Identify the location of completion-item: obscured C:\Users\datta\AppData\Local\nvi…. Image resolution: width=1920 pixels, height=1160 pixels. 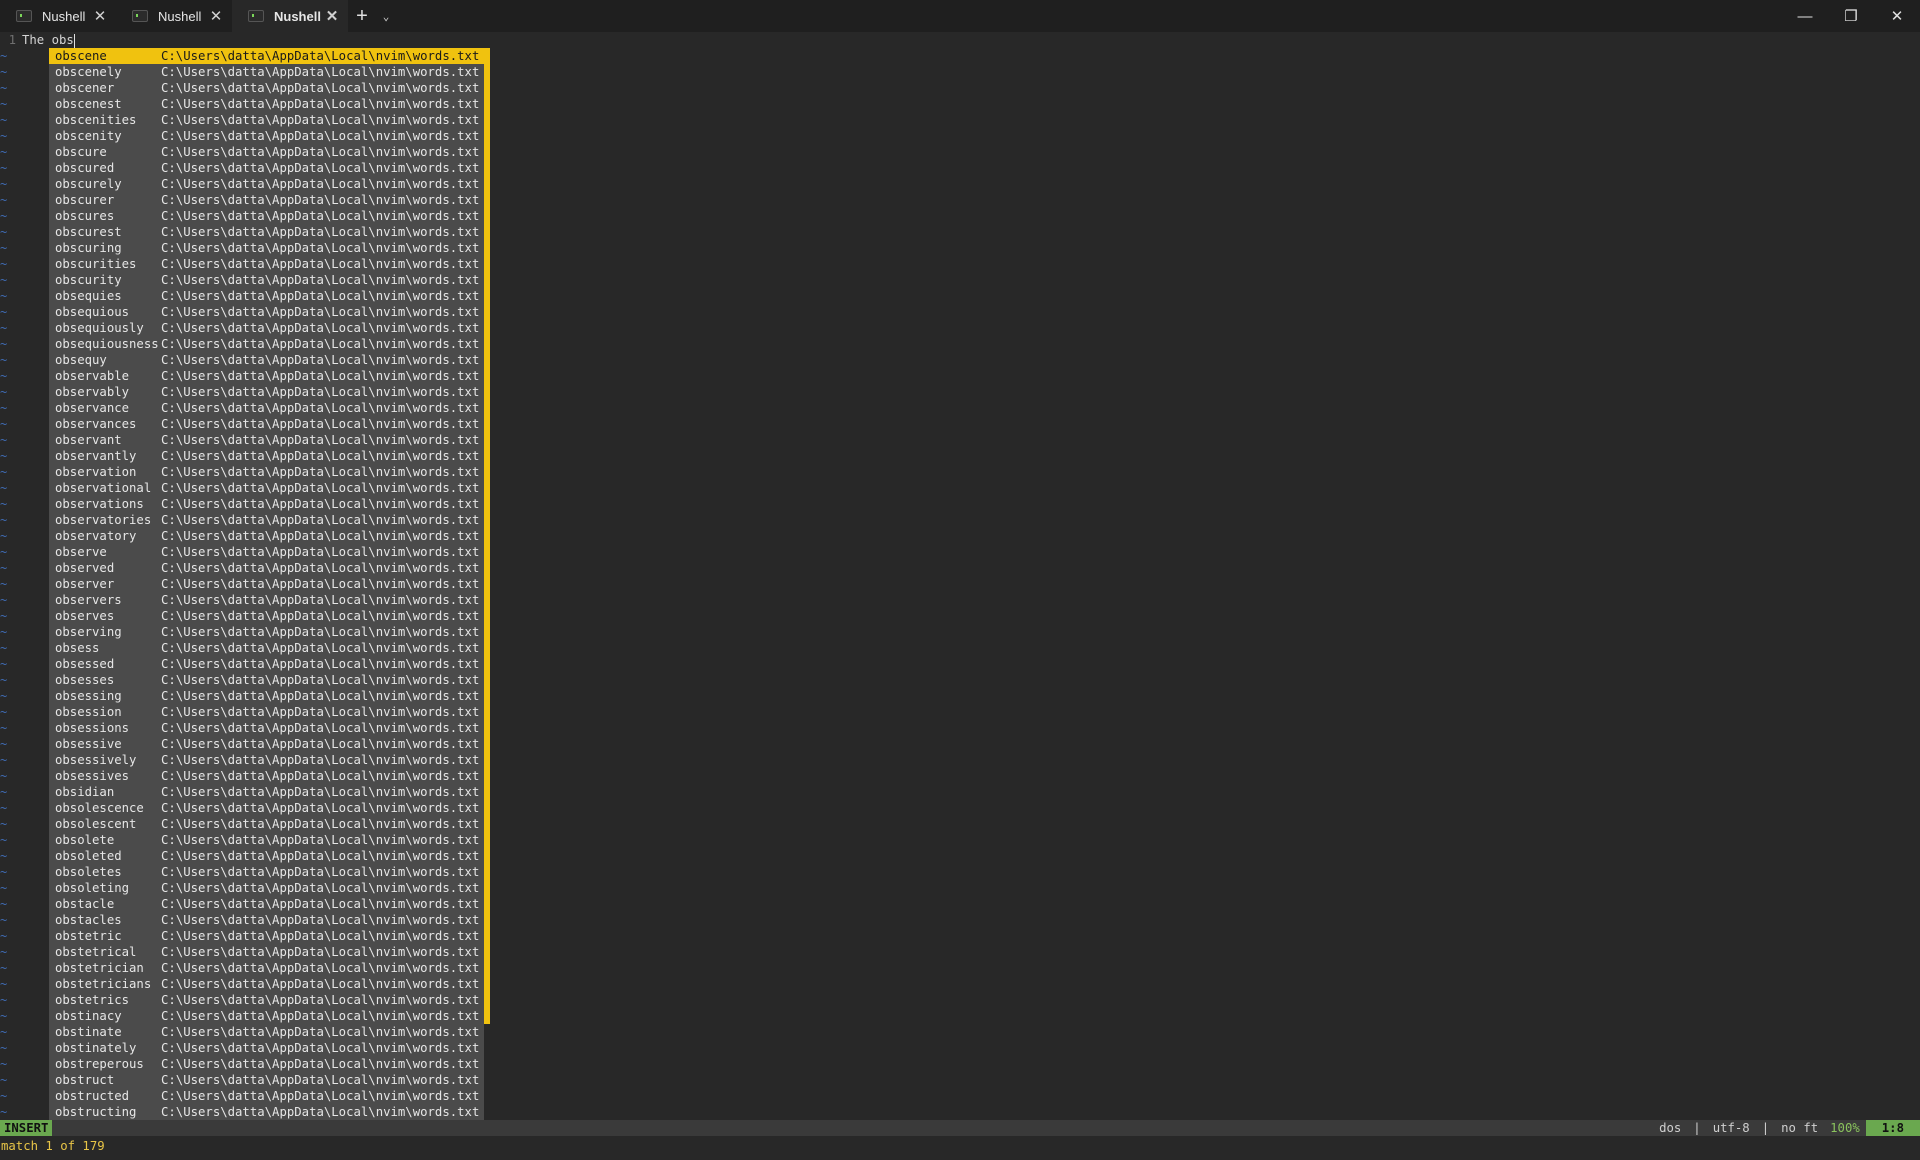
(266, 168).